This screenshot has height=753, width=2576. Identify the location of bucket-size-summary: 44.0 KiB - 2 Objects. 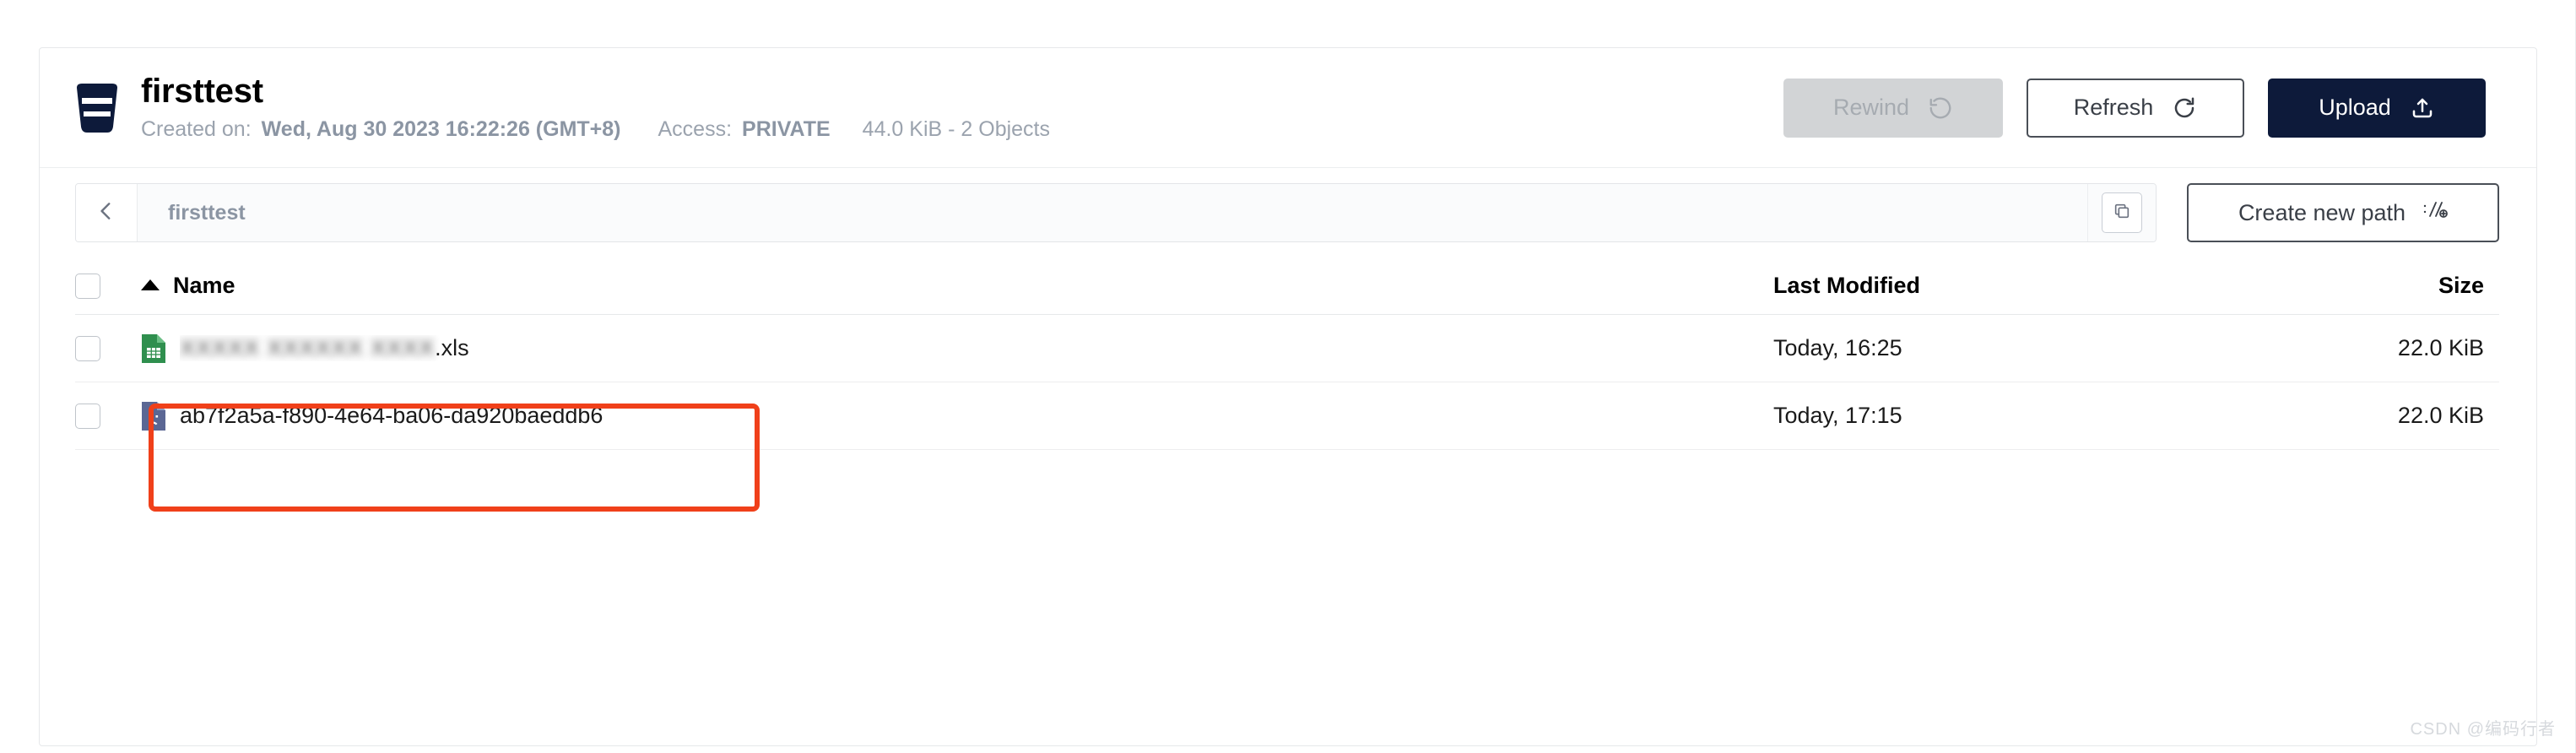
(956, 129).